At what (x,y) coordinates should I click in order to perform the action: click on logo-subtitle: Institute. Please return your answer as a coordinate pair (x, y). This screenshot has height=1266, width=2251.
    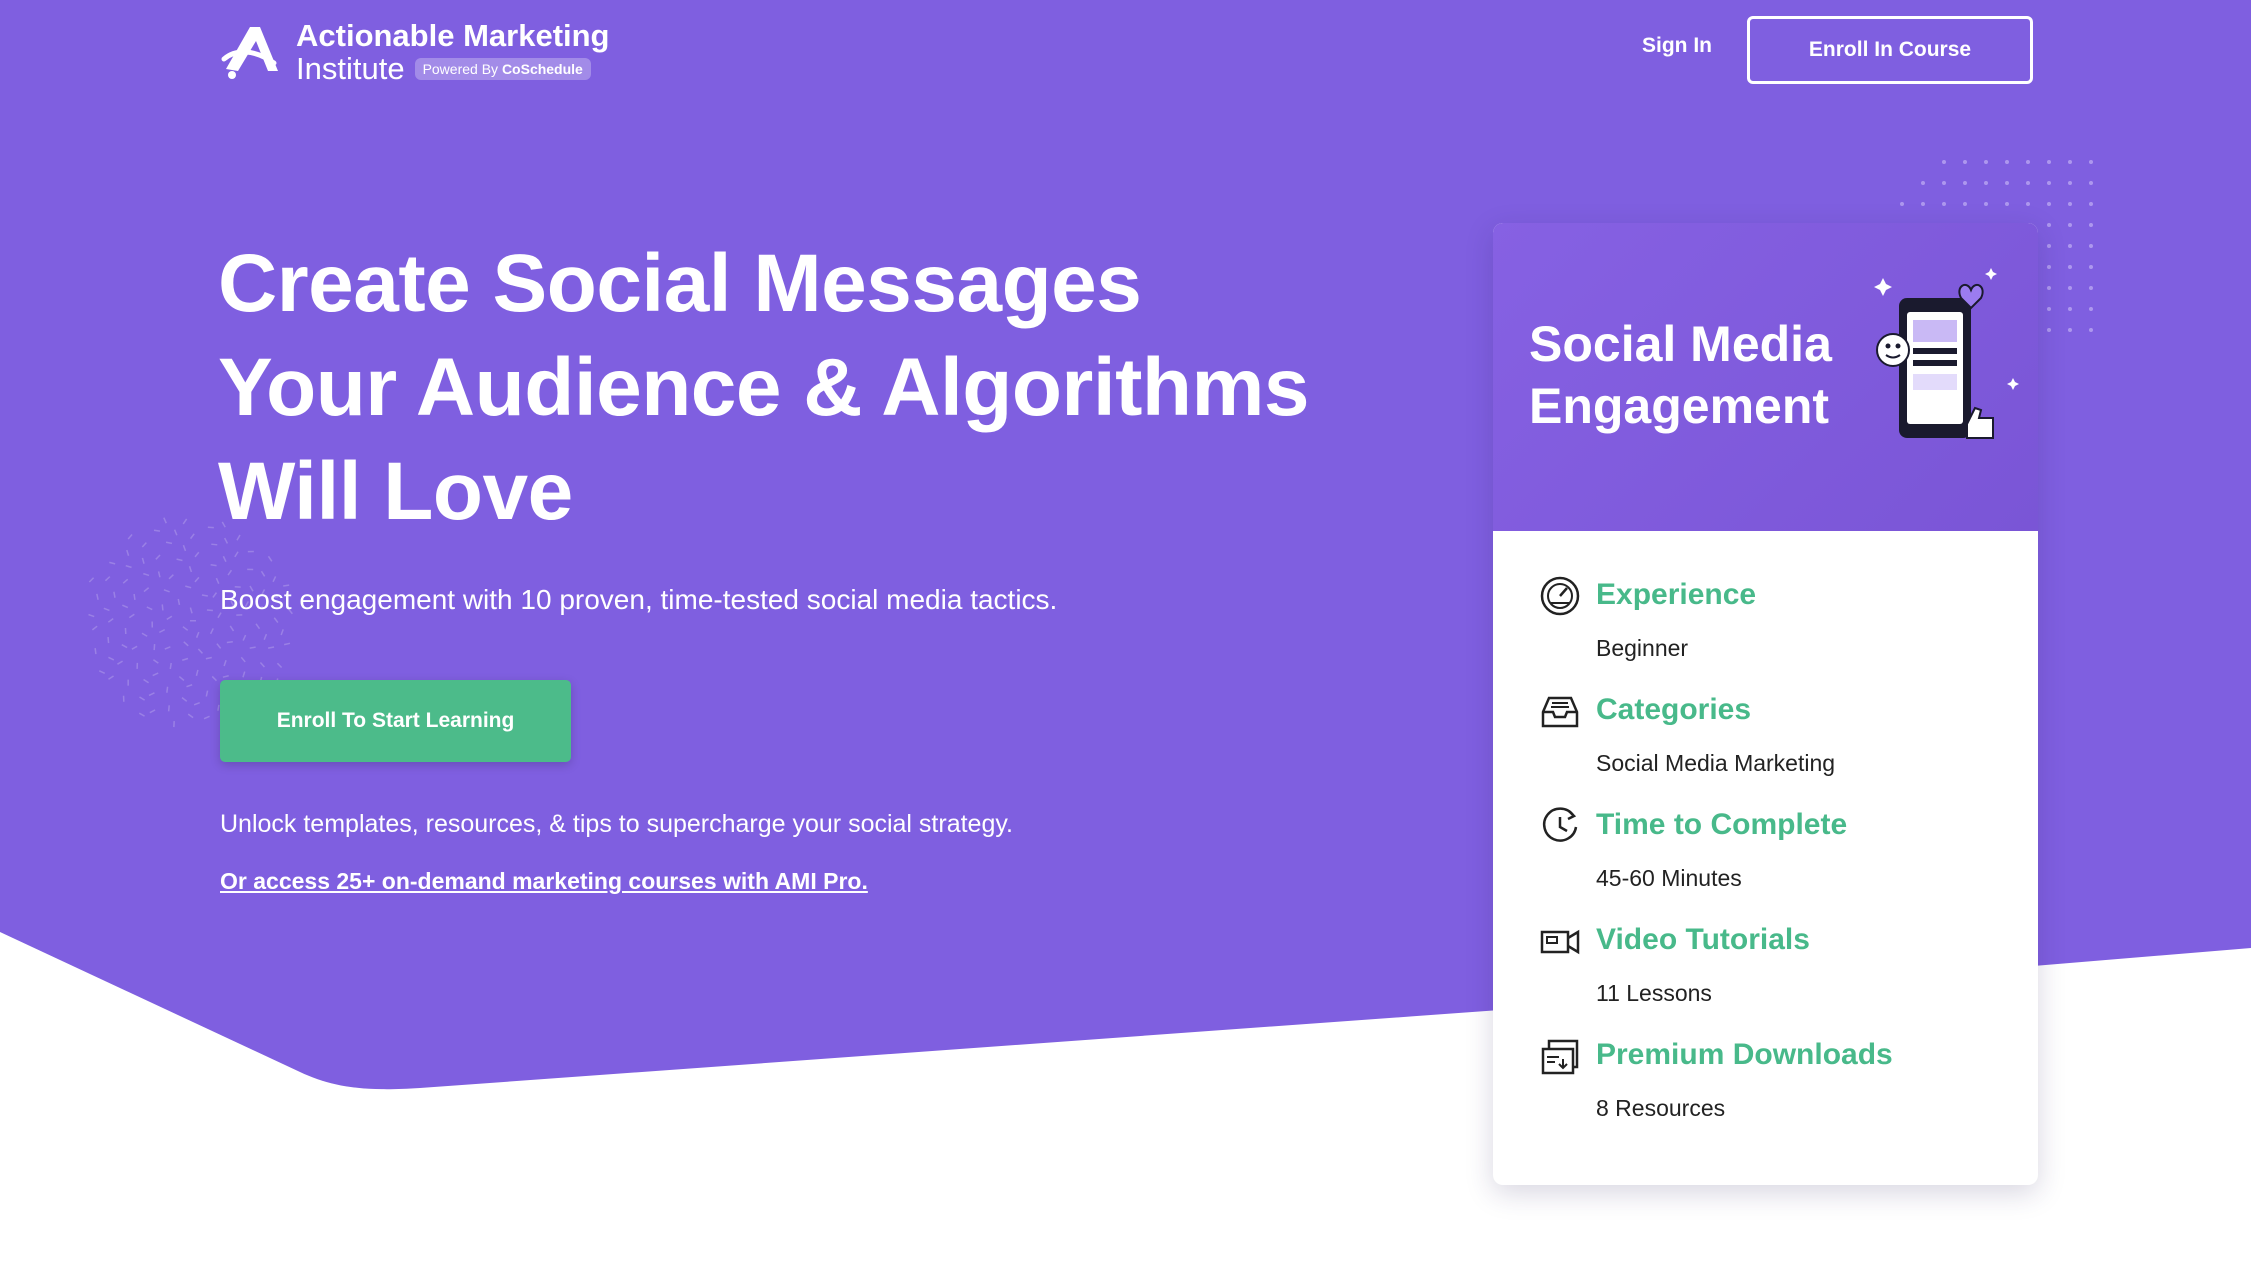
    Looking at the image, I should click on (350, 68).